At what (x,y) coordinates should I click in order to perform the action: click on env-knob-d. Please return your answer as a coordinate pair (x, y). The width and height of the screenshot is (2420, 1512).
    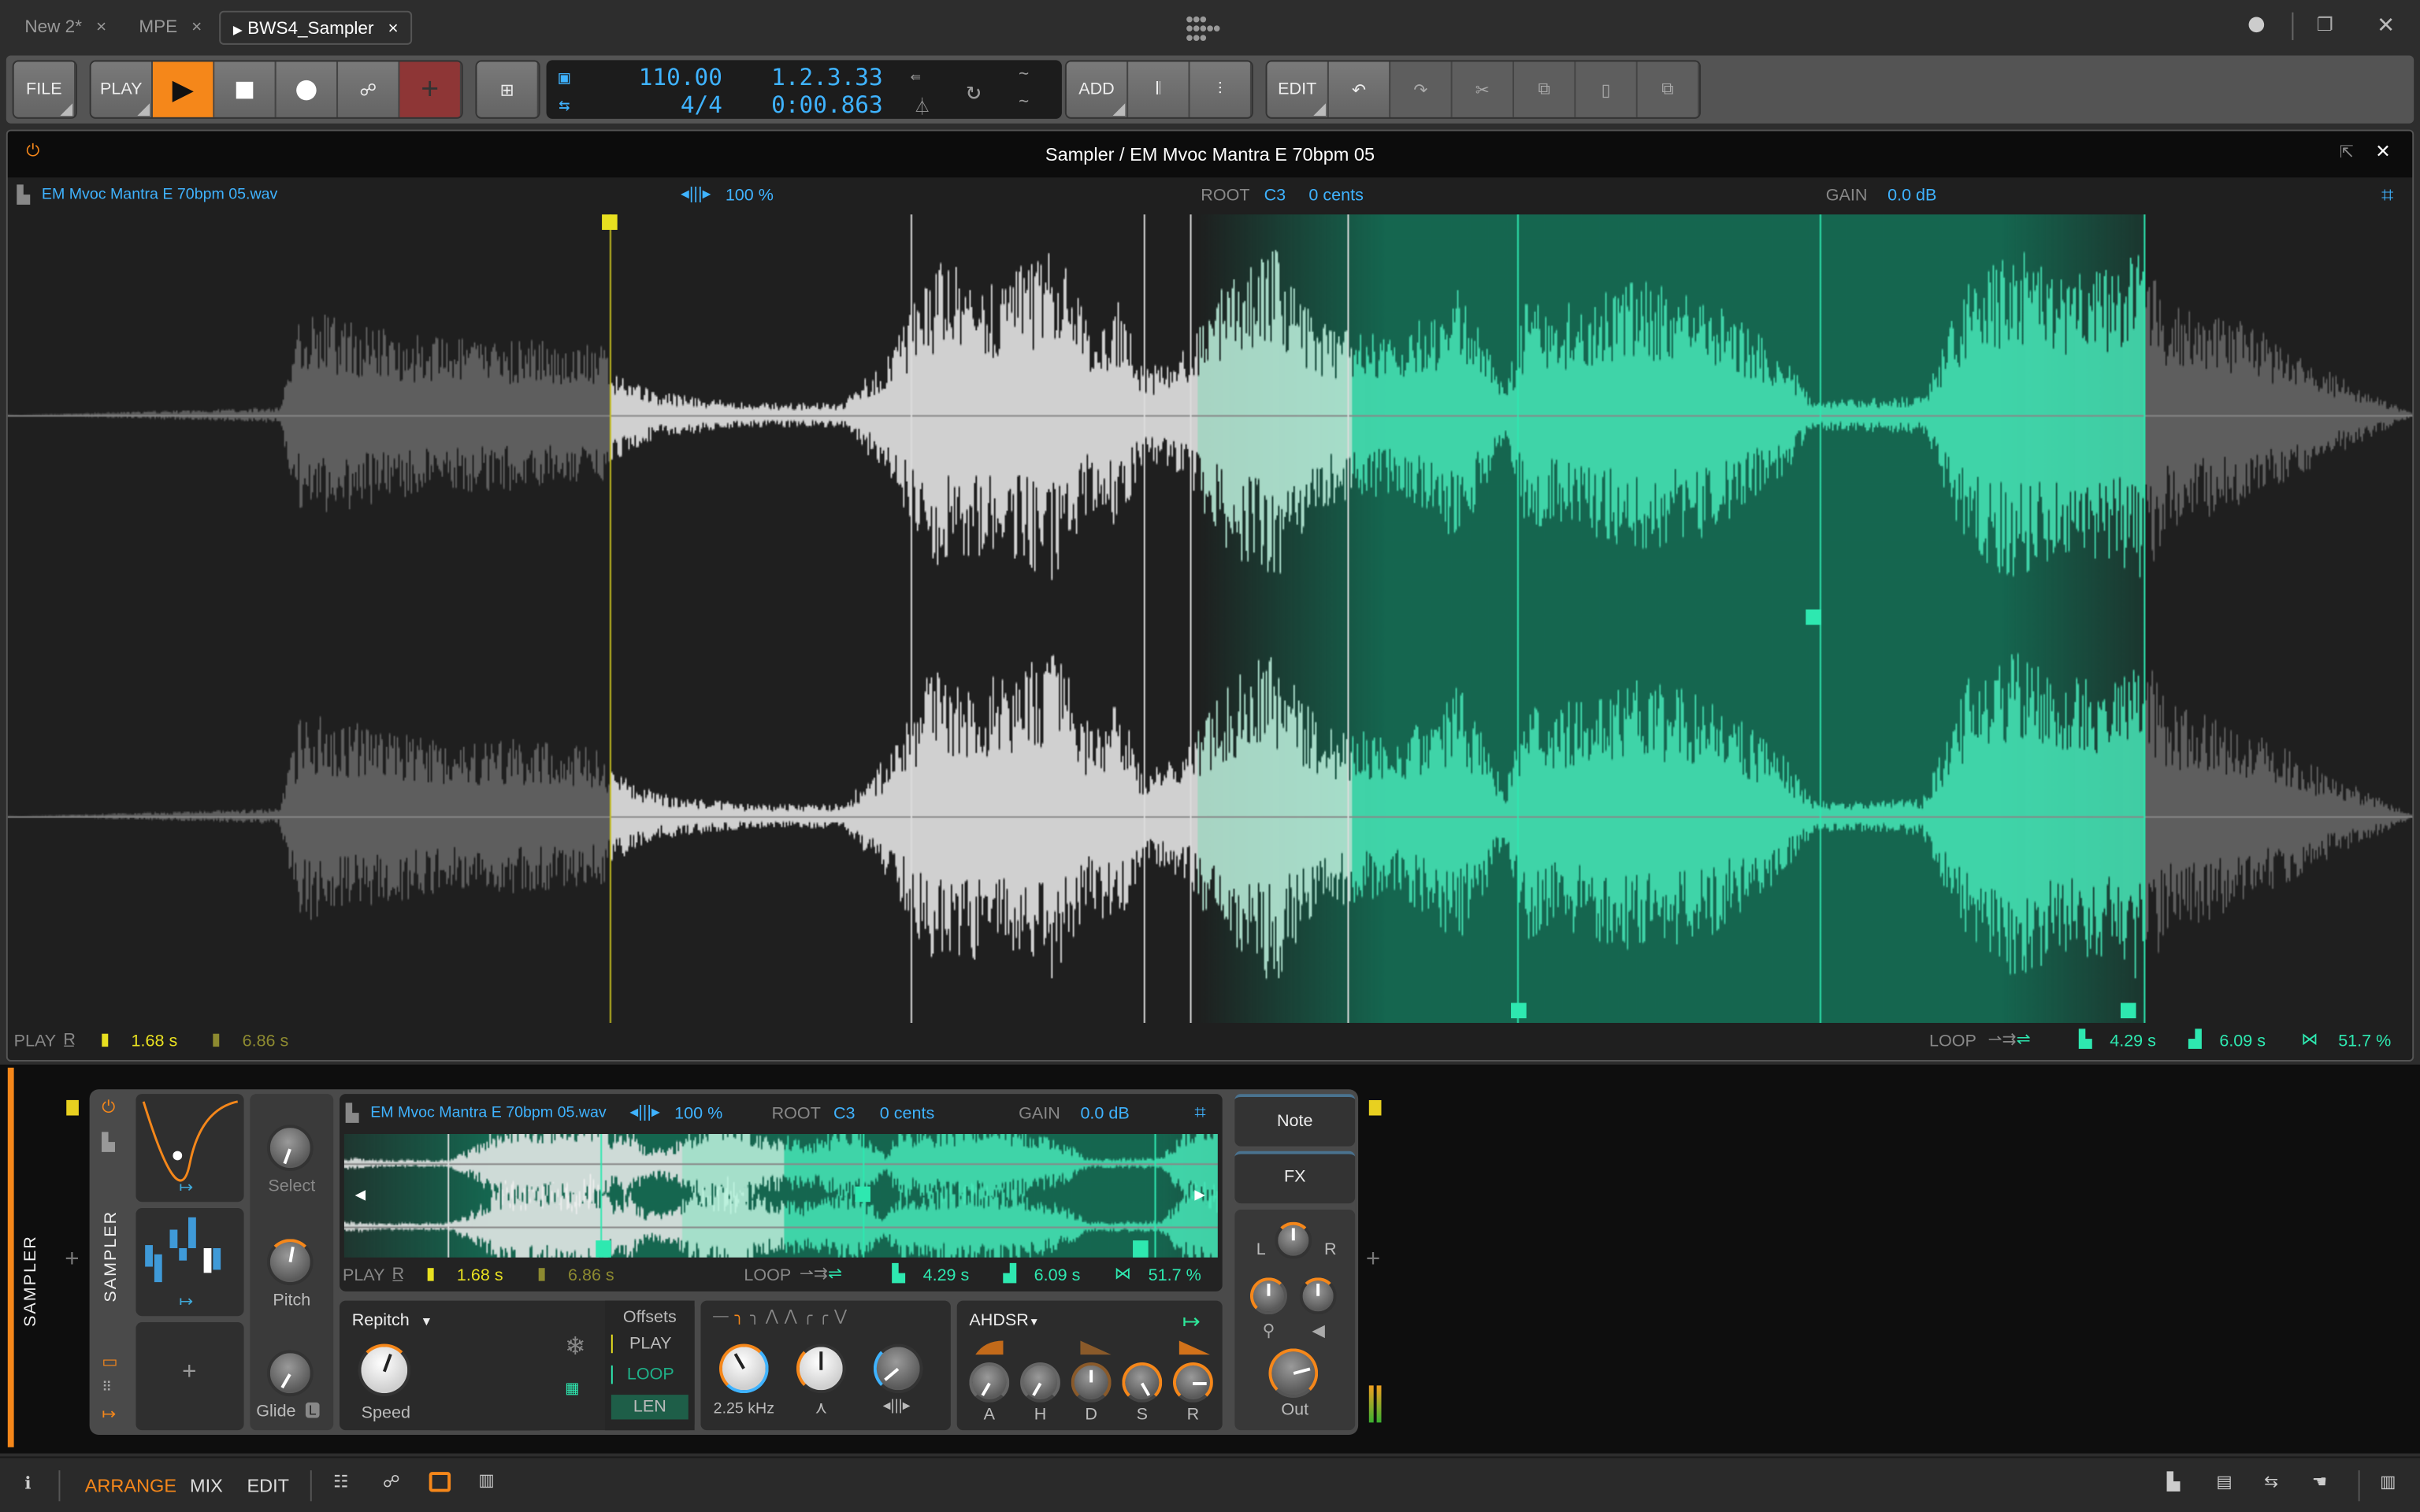
    Looking at the image, I should click on (1091, 1382).